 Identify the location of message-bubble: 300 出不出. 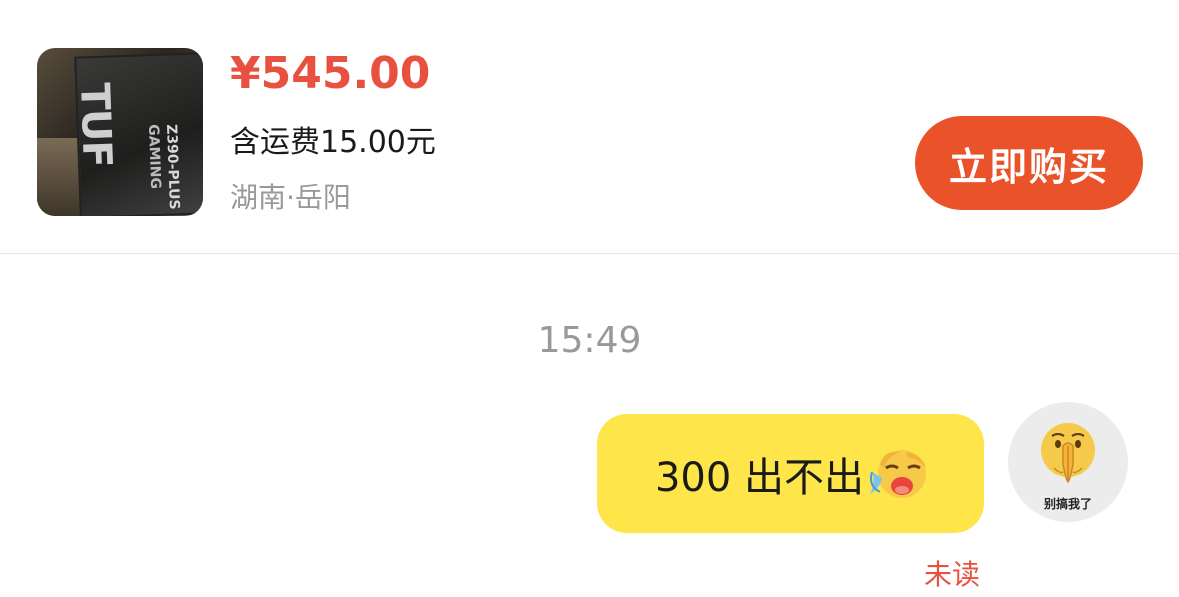
(790, 473).